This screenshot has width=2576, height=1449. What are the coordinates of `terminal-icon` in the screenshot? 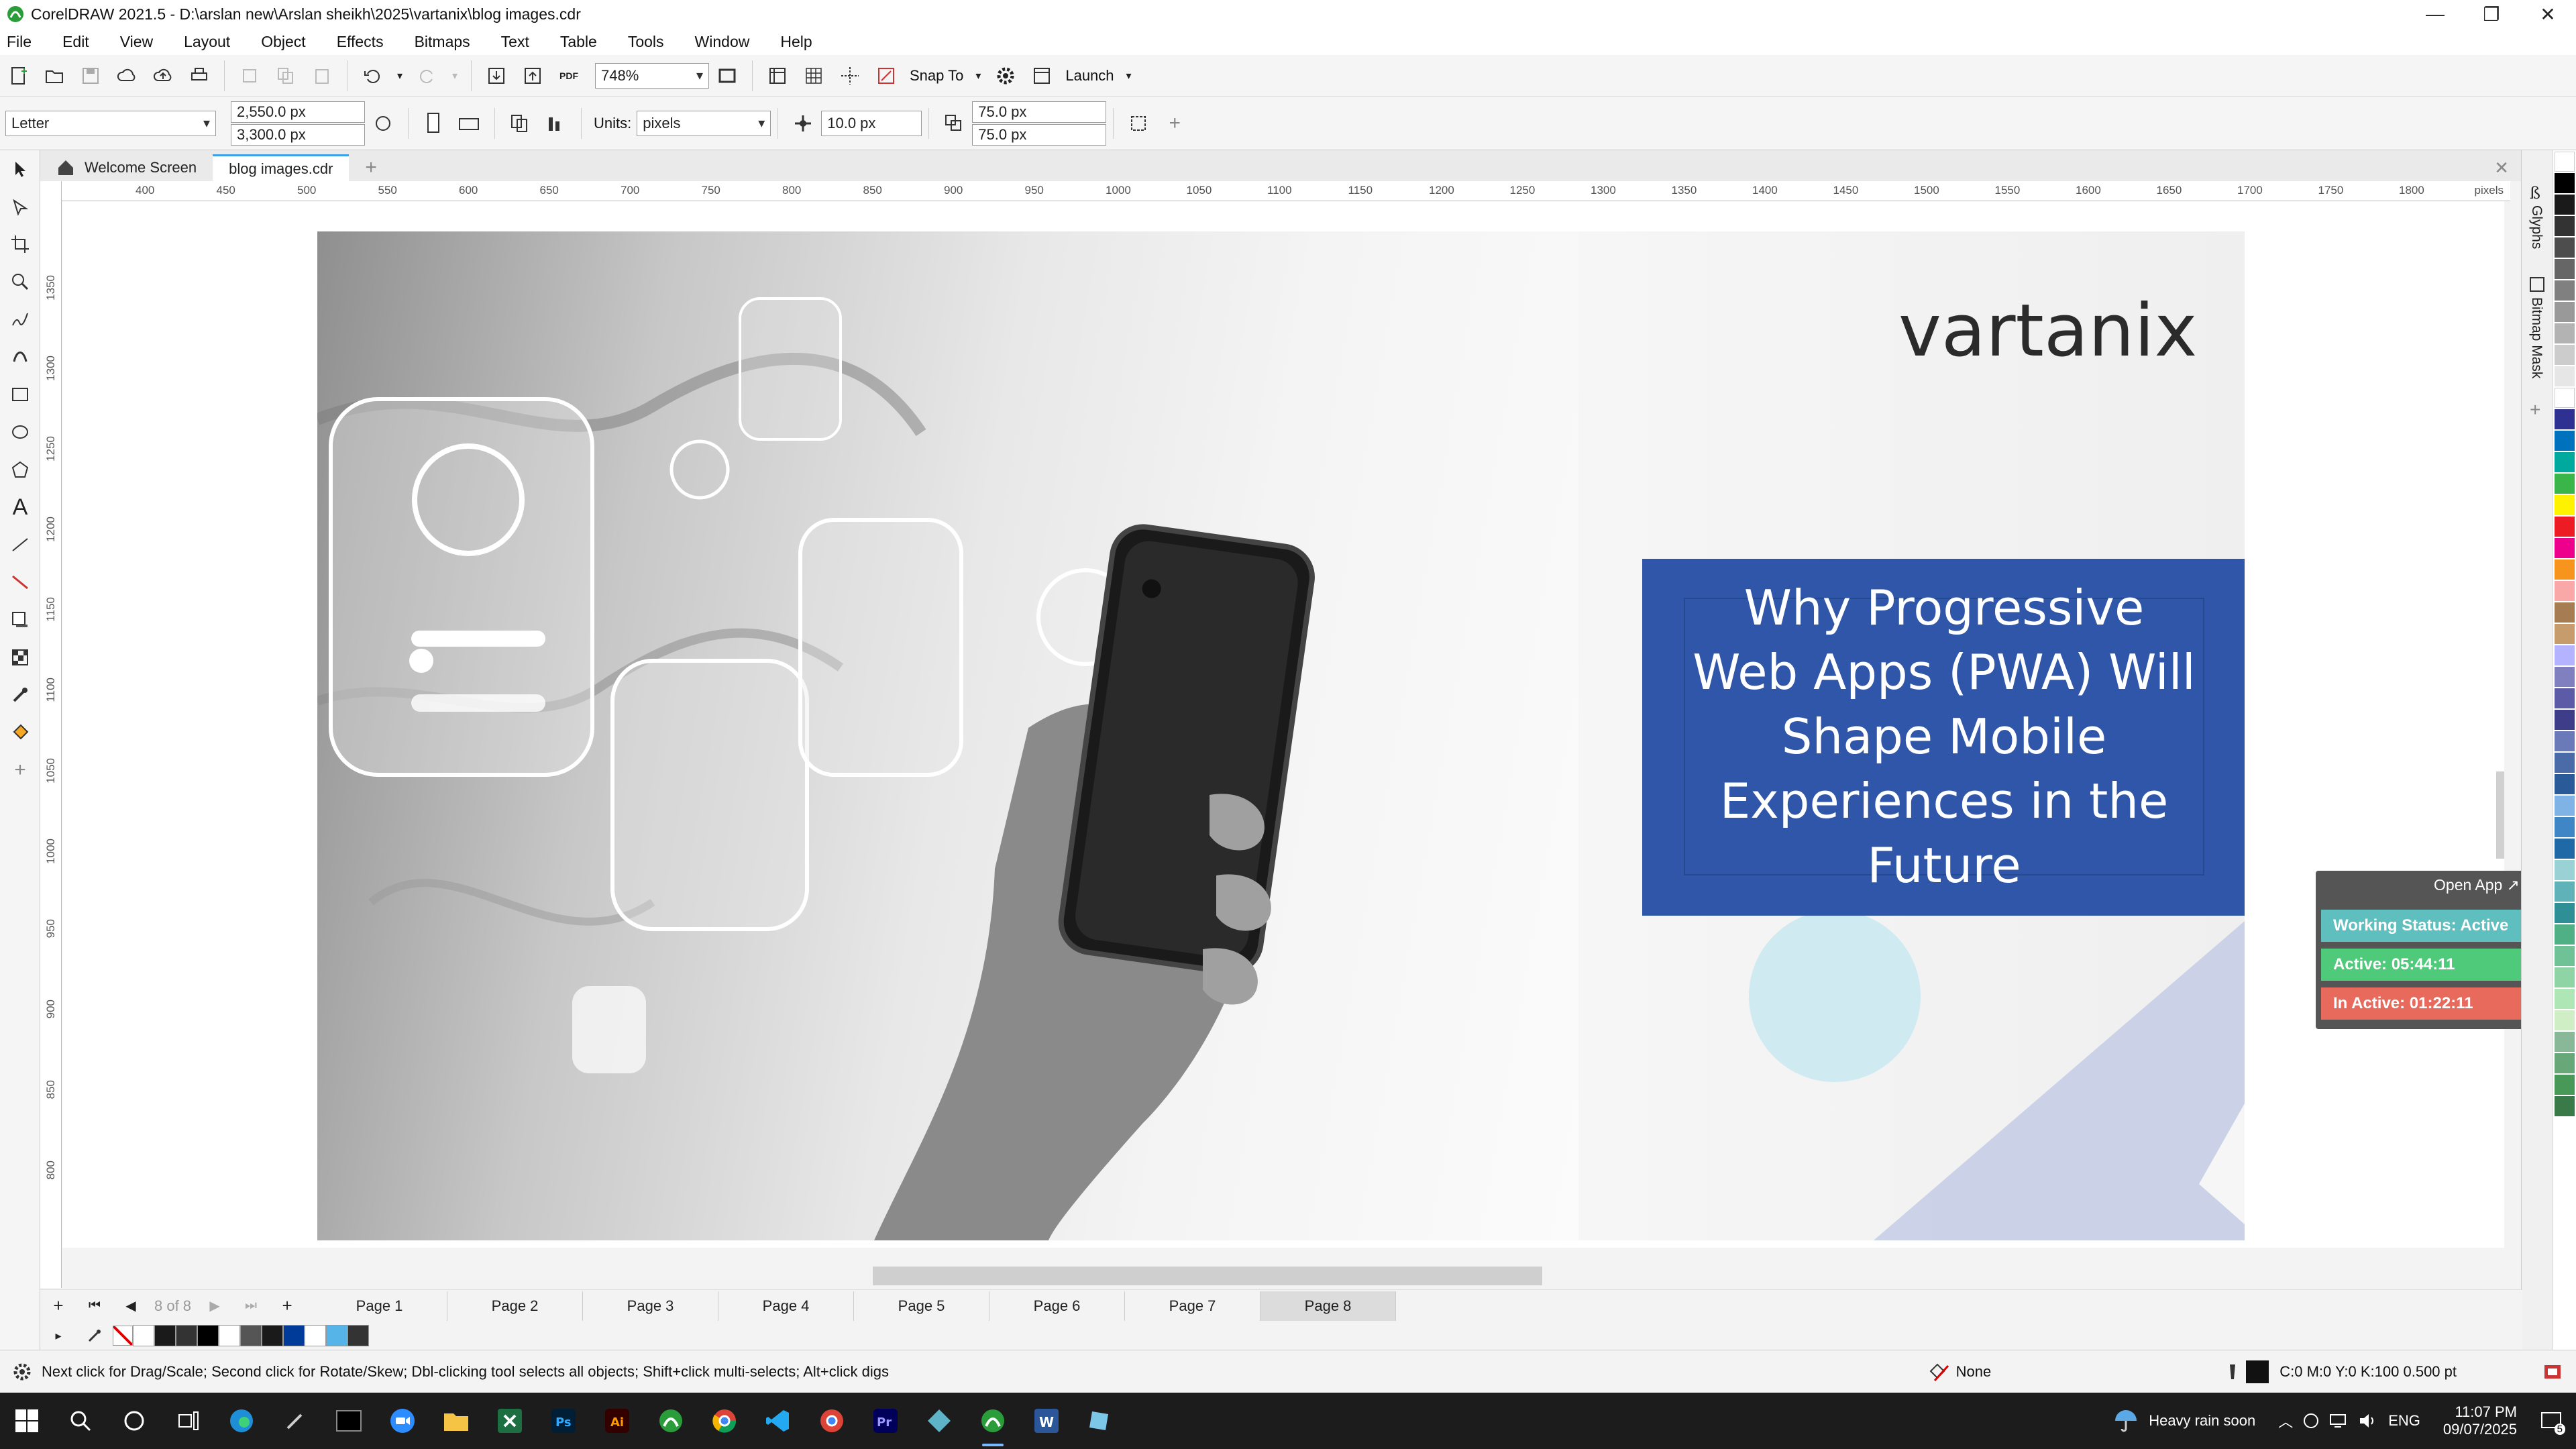 It's located at (349, 1421).